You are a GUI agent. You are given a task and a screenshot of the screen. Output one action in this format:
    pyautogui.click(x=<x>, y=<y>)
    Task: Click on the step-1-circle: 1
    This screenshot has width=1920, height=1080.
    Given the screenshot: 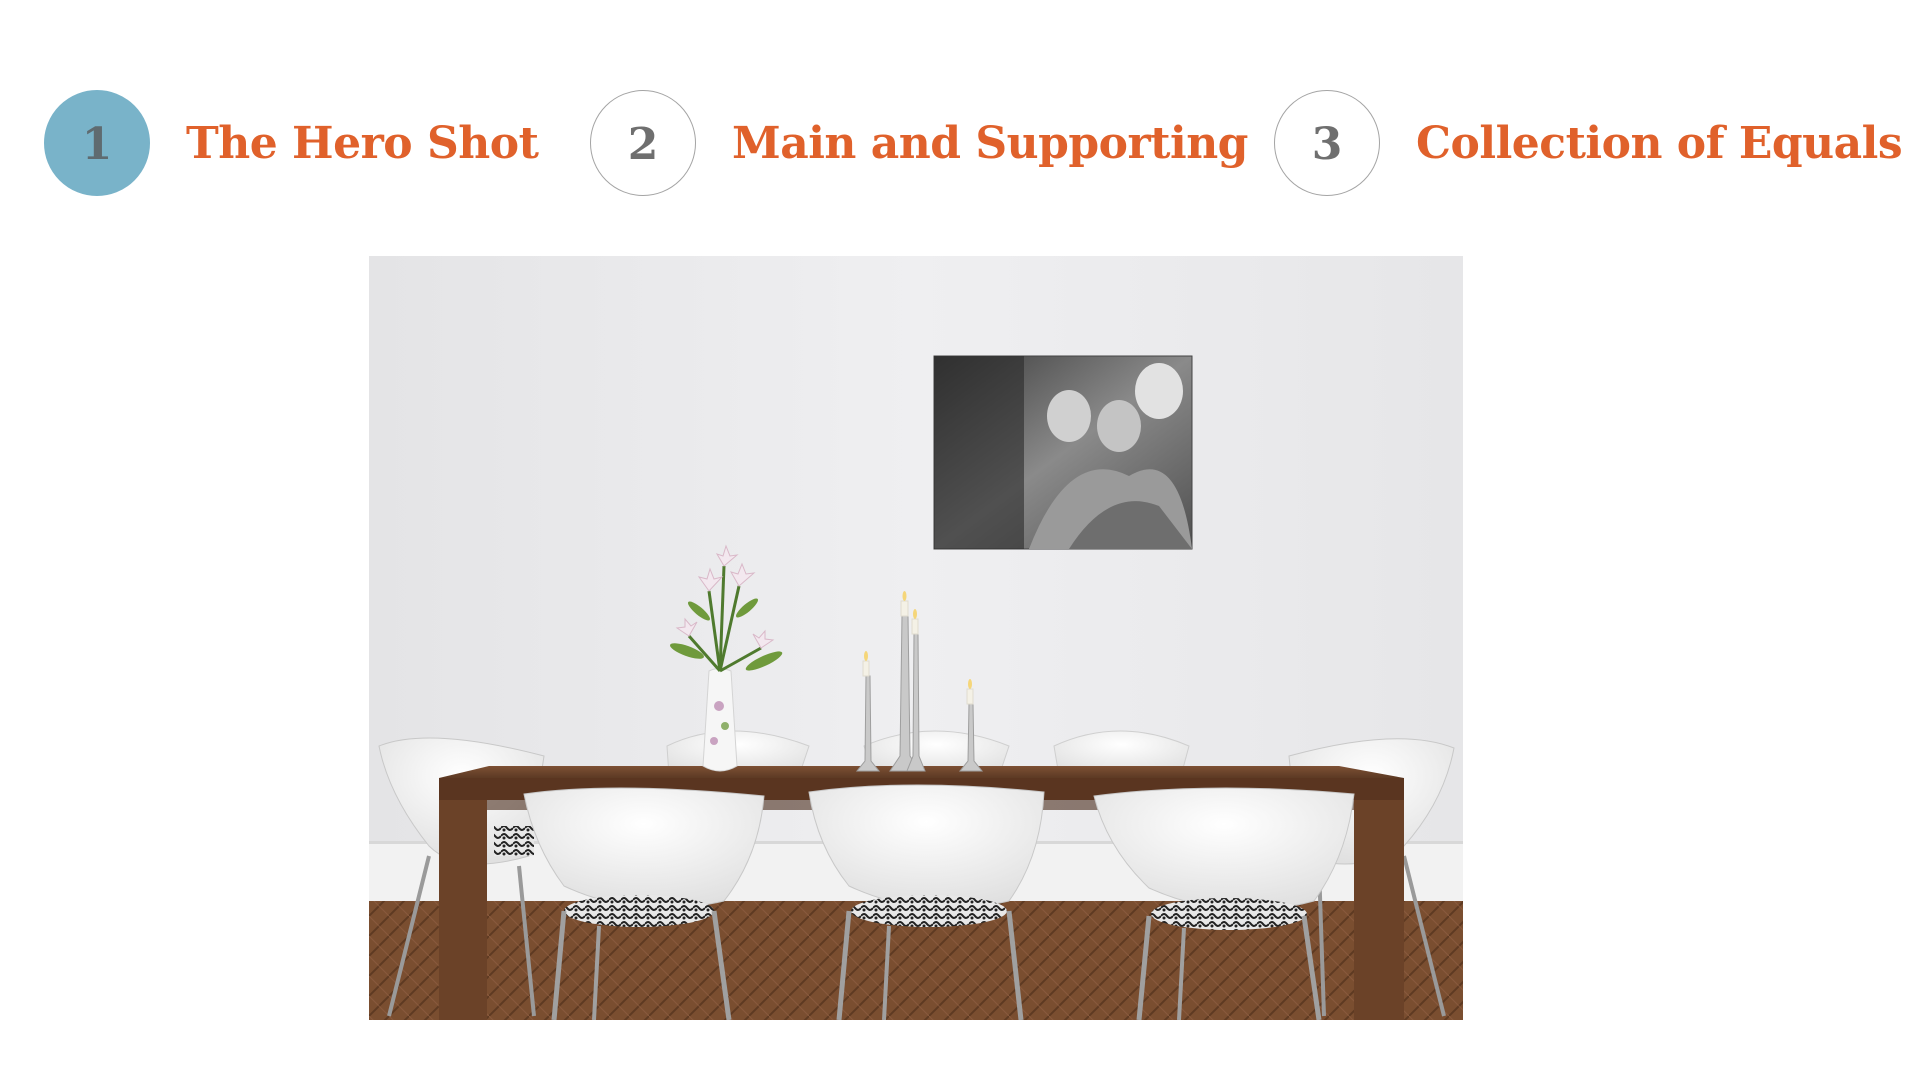 What is the action you would take?
    pyautogui.click(x=97, y=143)
    